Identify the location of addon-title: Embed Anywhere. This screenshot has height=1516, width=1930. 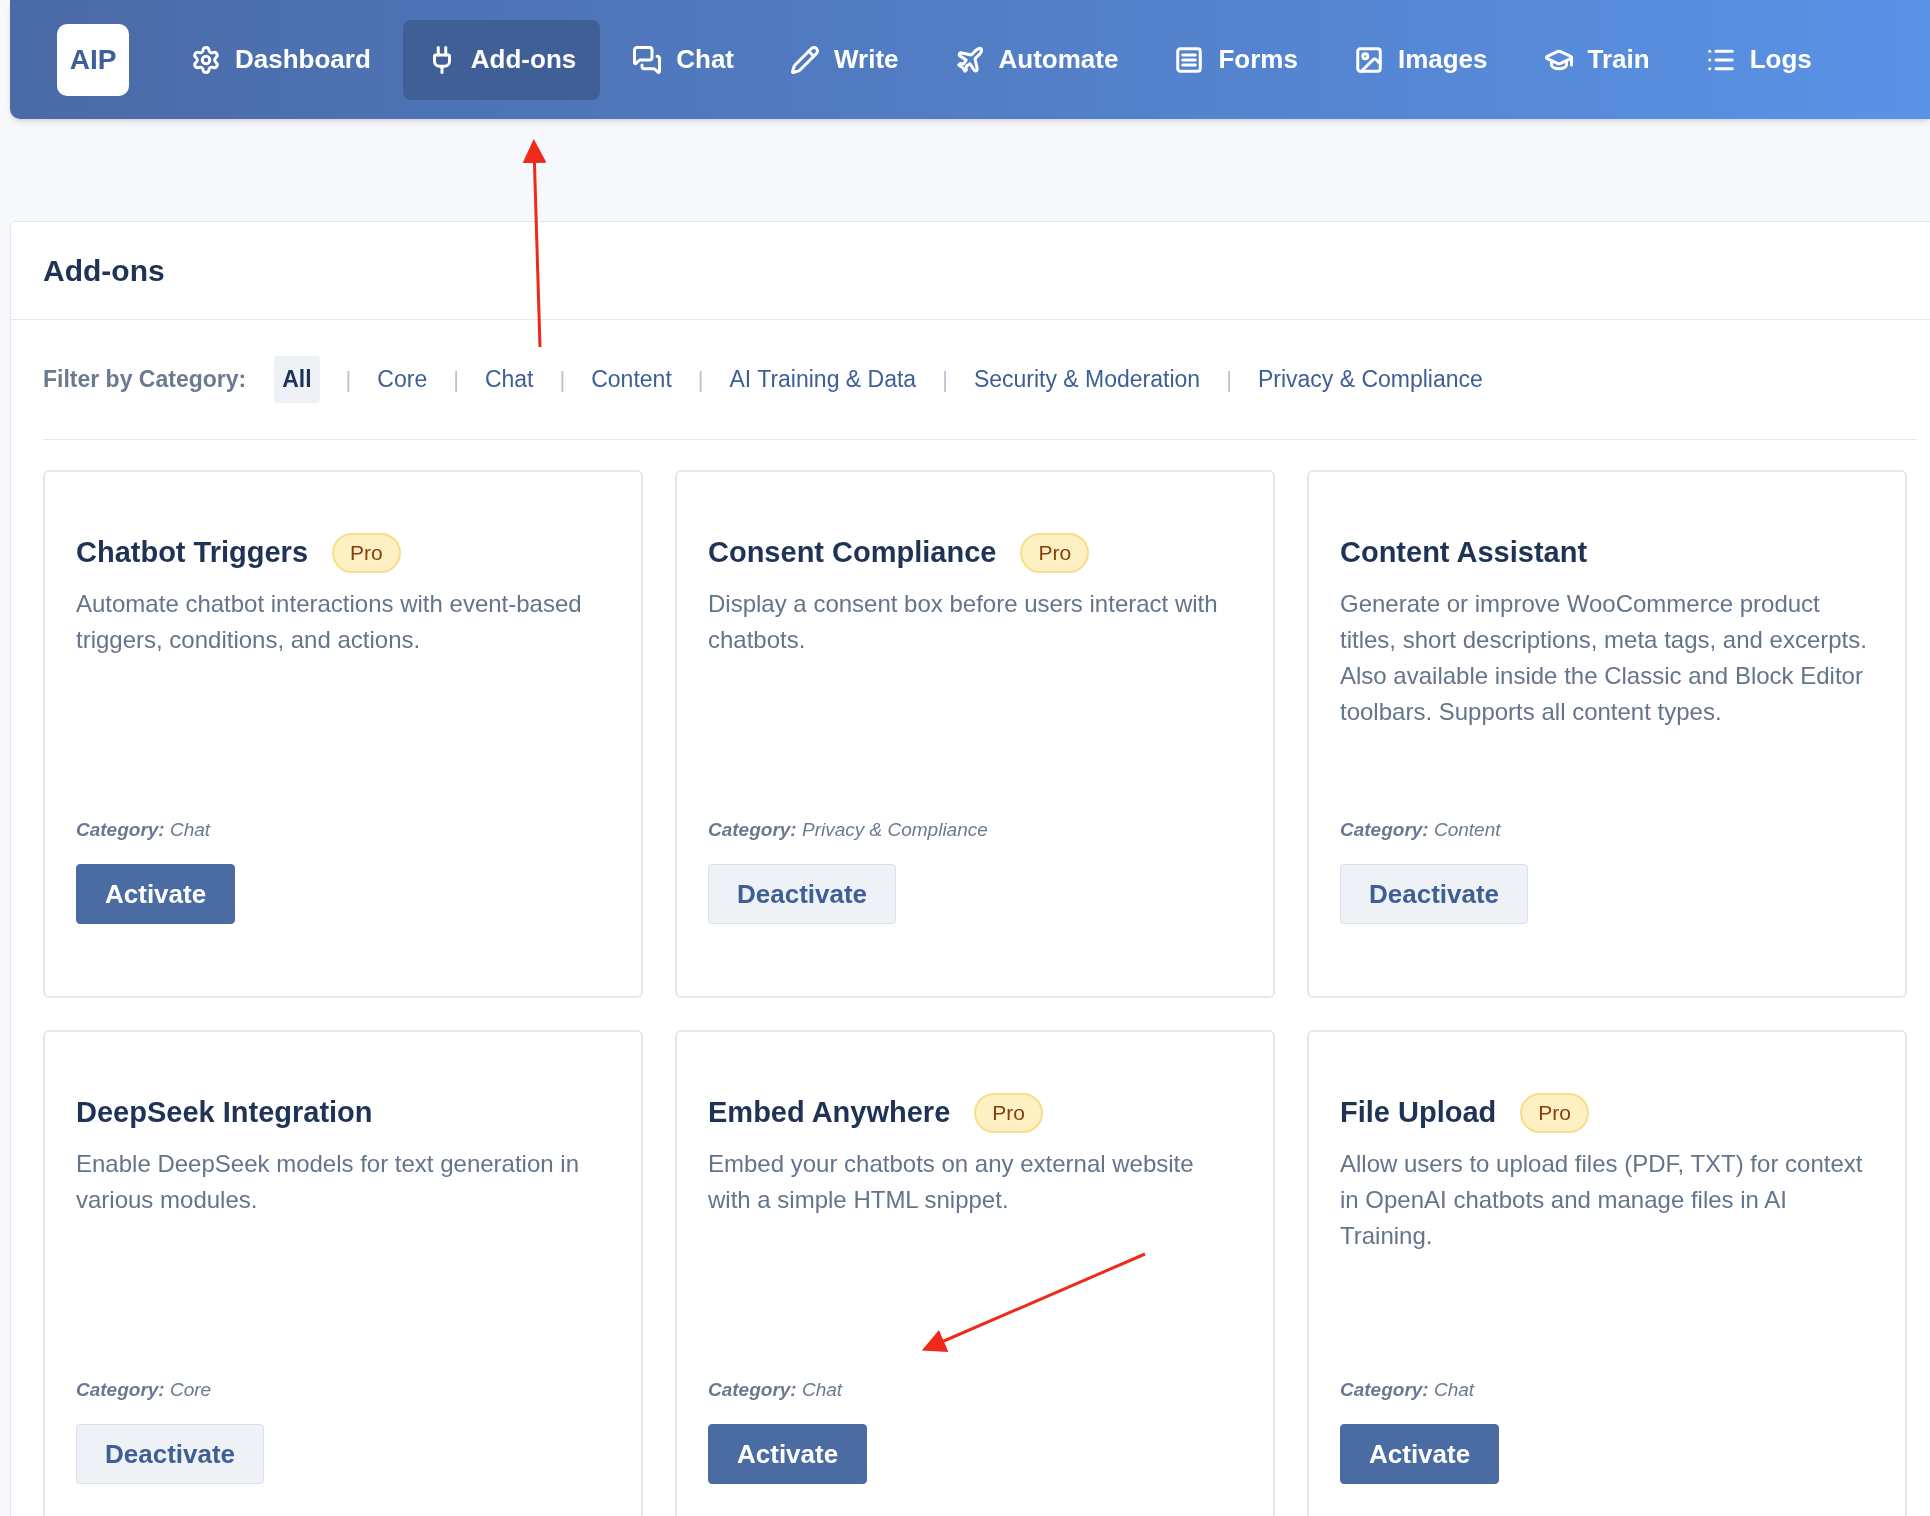
(829, 1113).